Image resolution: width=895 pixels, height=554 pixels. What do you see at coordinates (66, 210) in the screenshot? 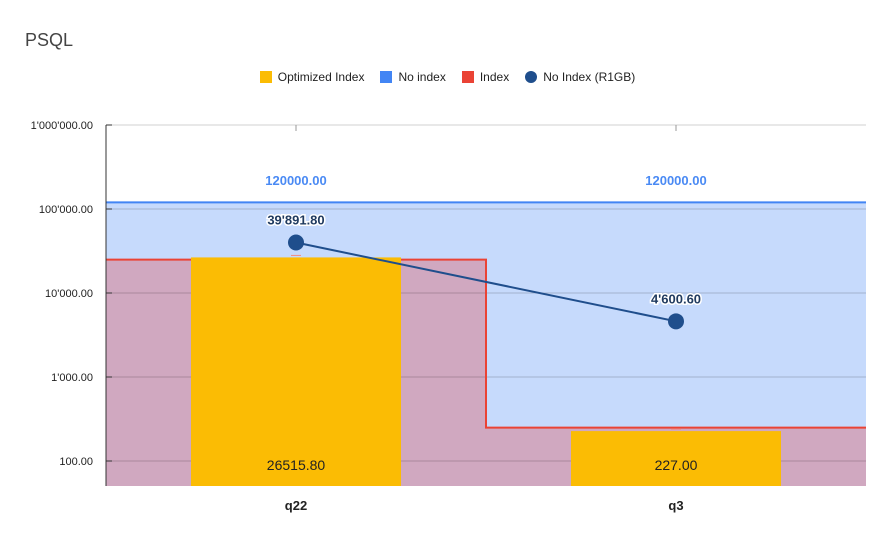
I see `y-tick-label-3: 100'000.00` at bounding box center [66, 210].